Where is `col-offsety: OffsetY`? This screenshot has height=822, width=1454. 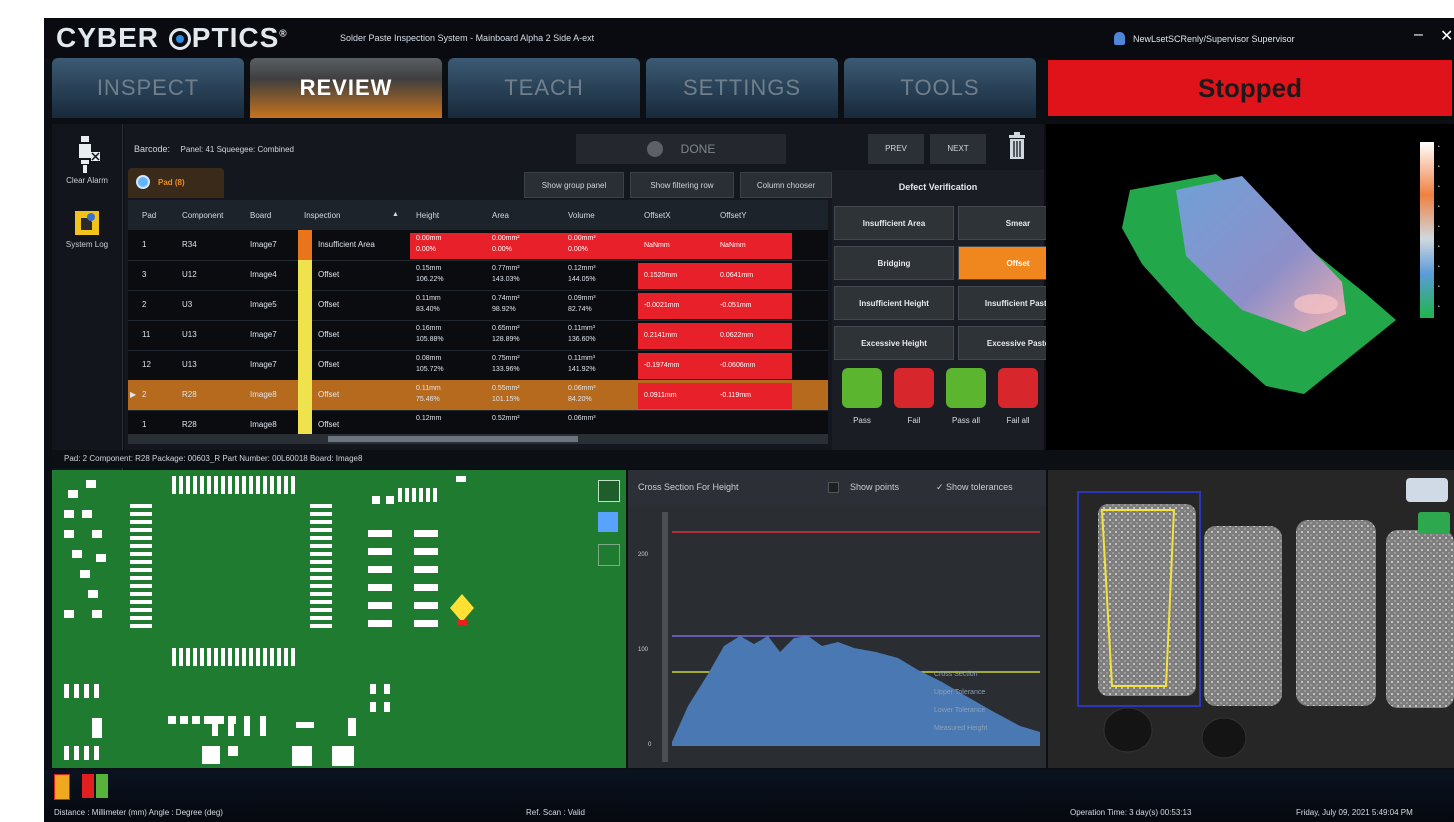 col-offsety: OffsetY is located at coordinates (733, 215).